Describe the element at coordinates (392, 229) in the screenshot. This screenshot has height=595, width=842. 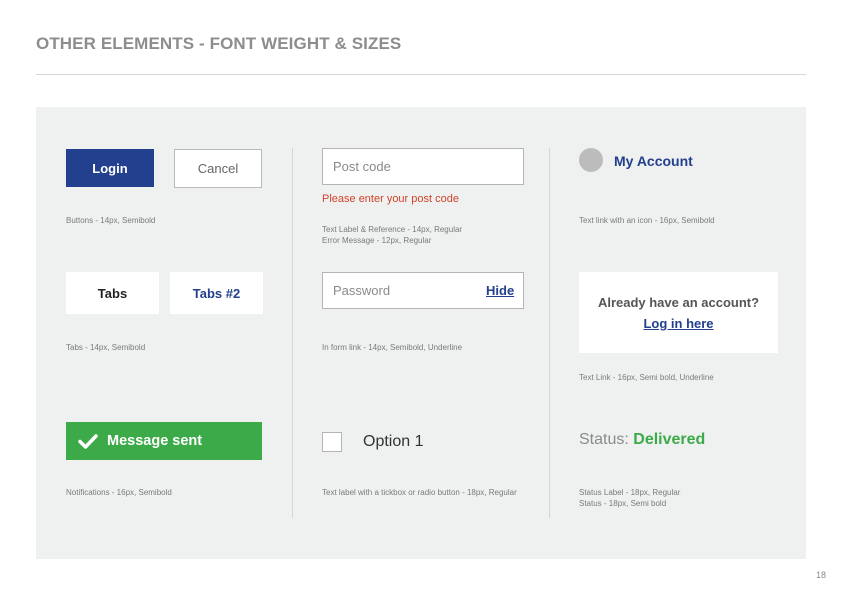
I see `postcode-caption-label: Text Label & Reference - 14px, Regular` at that location.